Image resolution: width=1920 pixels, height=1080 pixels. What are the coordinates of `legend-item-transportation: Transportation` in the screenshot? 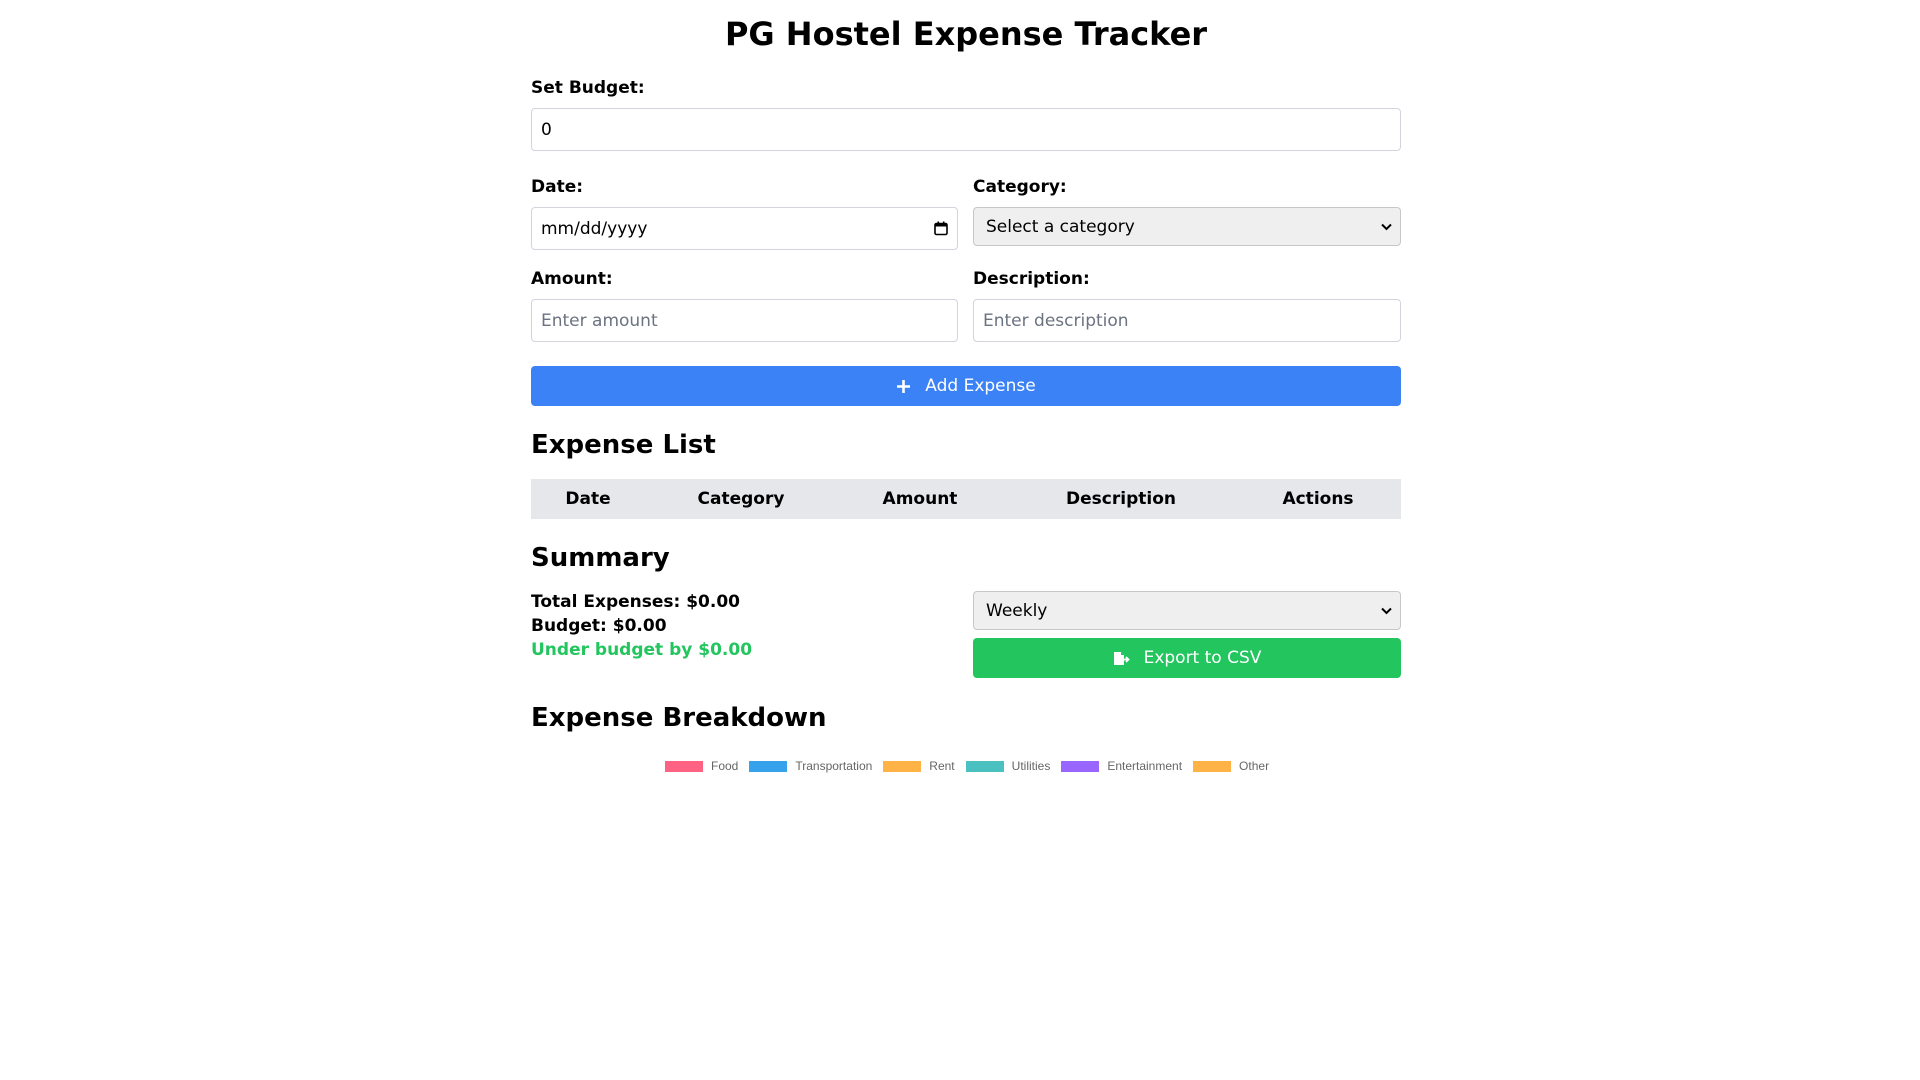 It's located at (810, 766).